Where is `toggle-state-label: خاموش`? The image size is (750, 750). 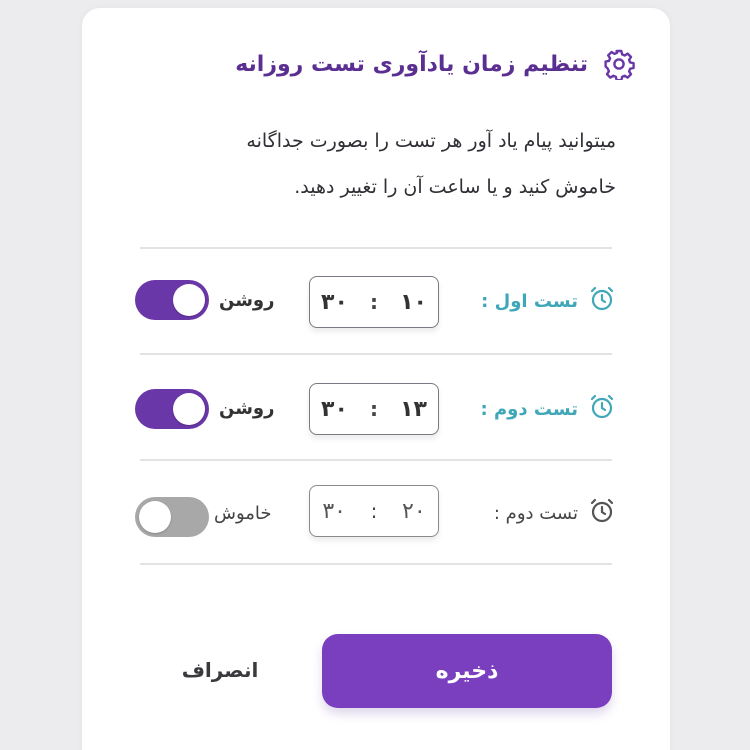 toggle-state-label: خاموش is located at coordinates (243, 513).